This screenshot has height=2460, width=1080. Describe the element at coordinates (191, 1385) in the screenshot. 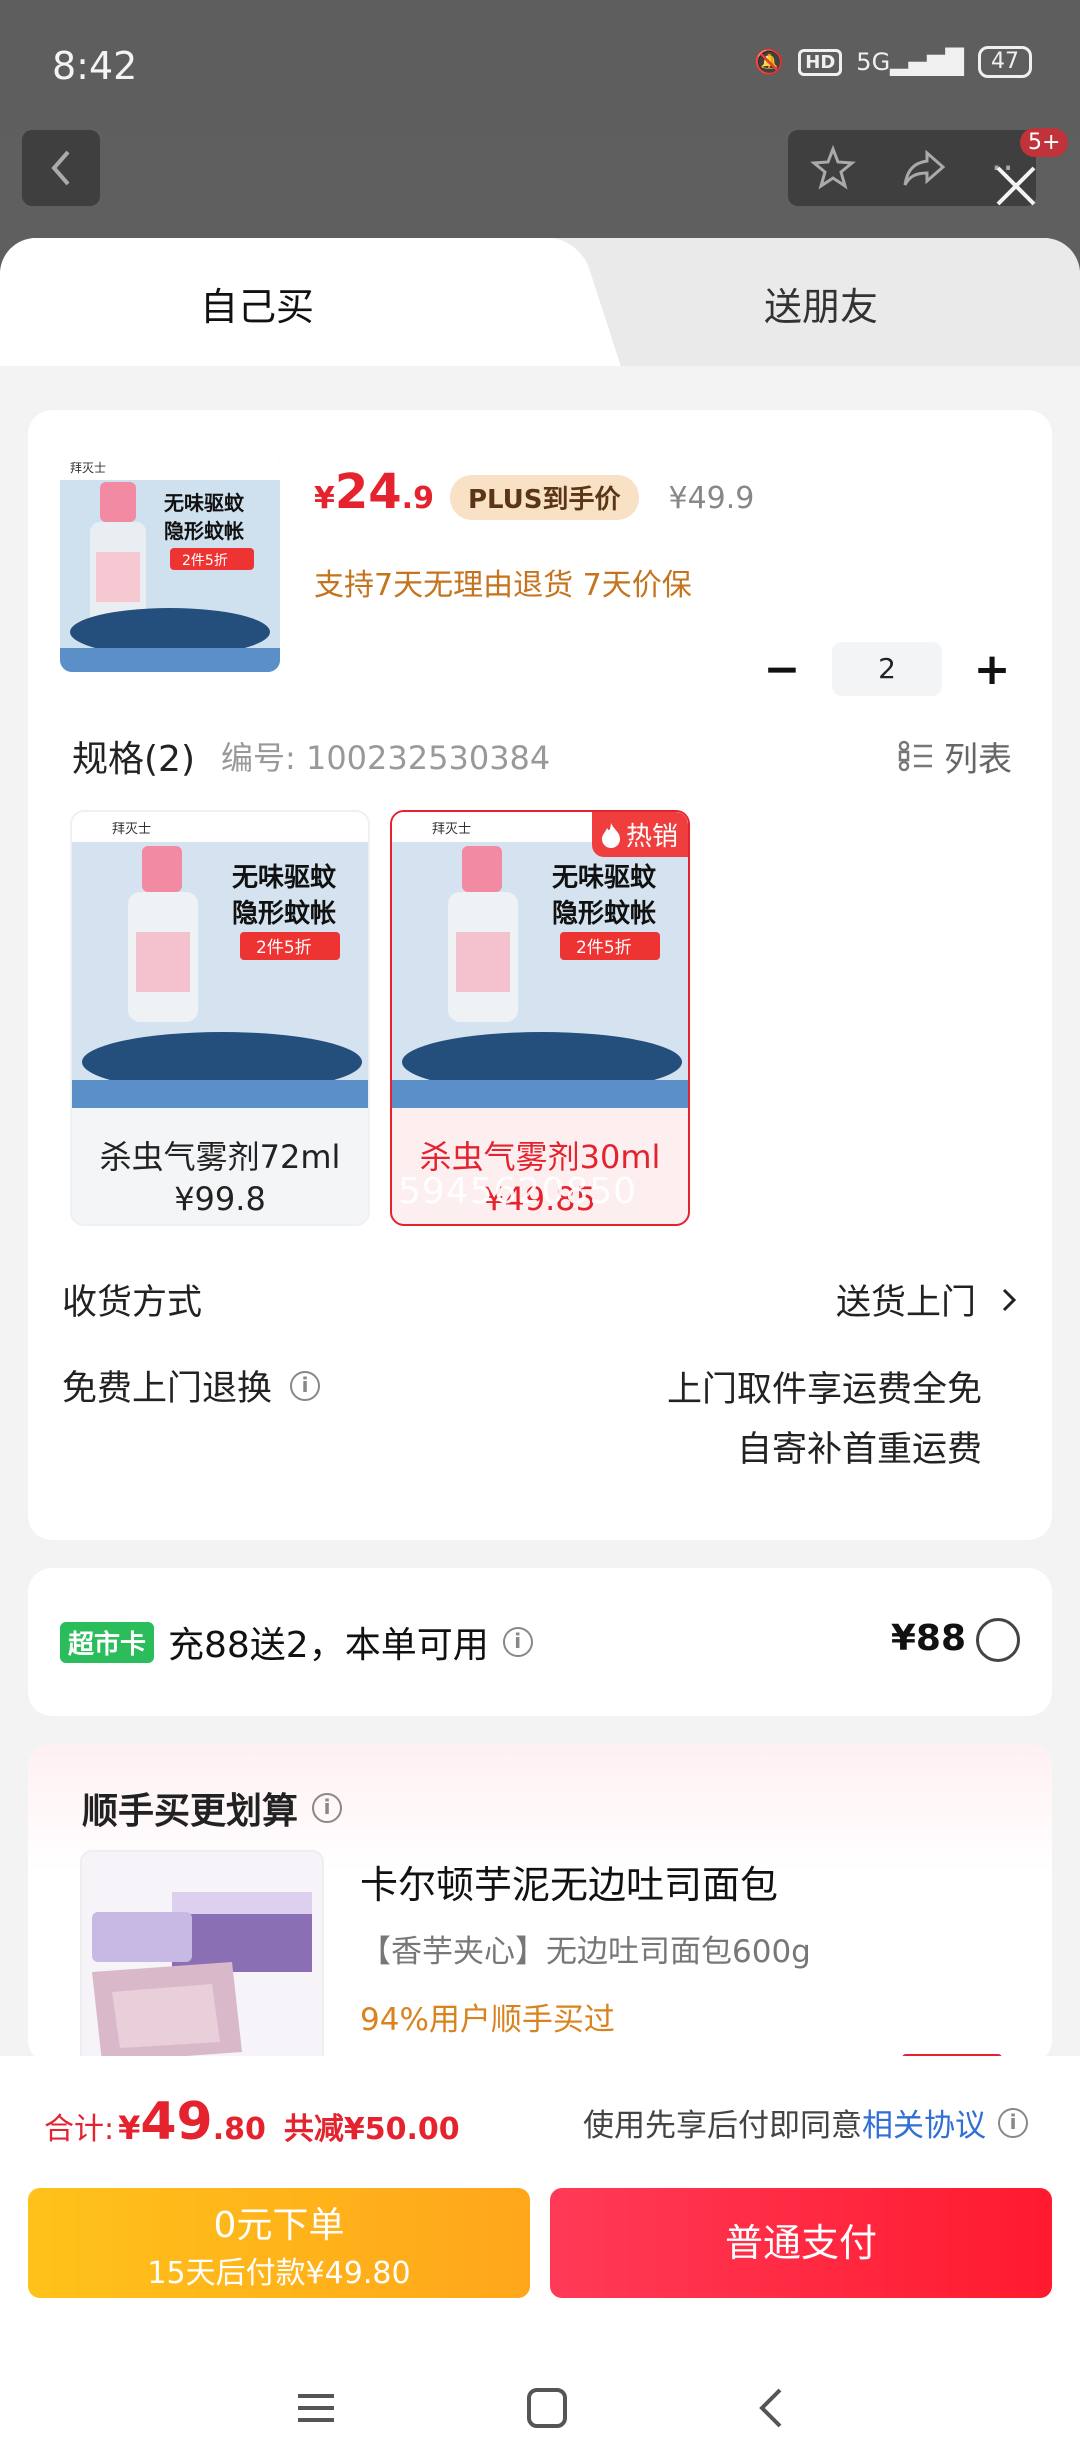

I see `free-return-label: 免费上门退换 i` at that location.